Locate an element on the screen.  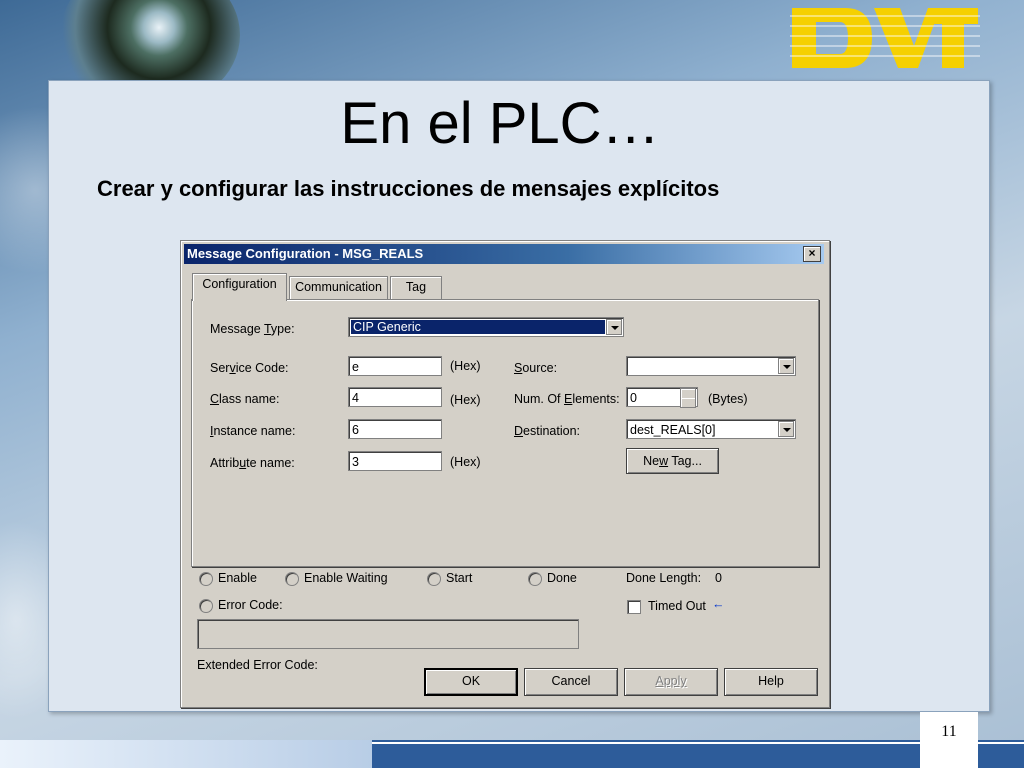
message-type-value: CIP Generic is located at coordinates (478, 327).